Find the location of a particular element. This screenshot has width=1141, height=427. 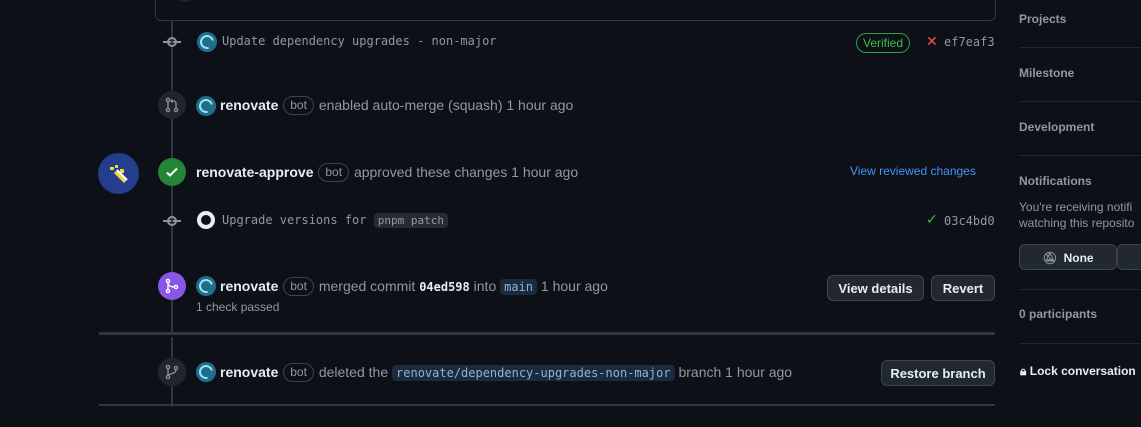

restore-branch-button: Restore branch is located at coordinates (938, 373).